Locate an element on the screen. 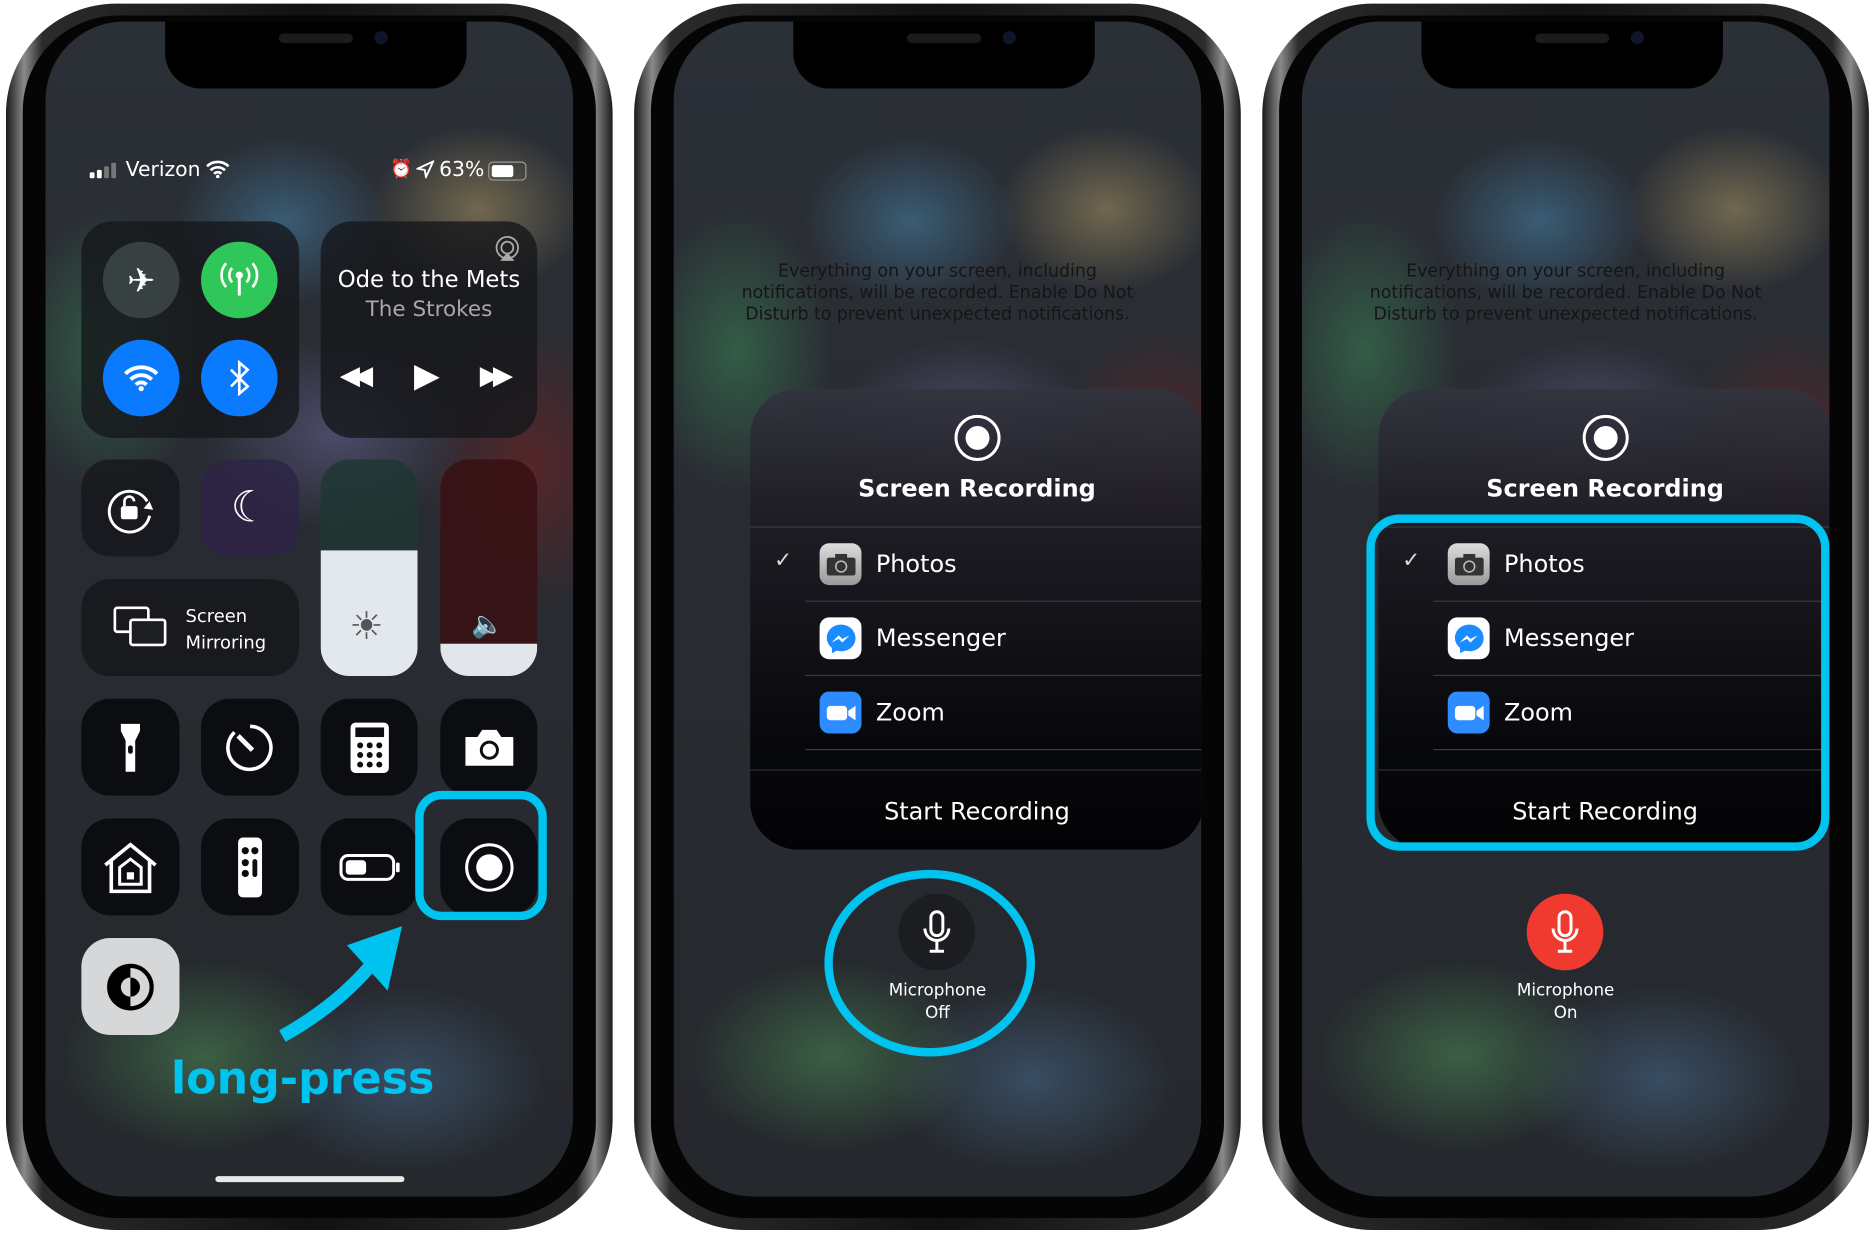 The height and width of the screenshot is (1235, 1876). battery-percent: 63% is located at coordinates (462, 169).